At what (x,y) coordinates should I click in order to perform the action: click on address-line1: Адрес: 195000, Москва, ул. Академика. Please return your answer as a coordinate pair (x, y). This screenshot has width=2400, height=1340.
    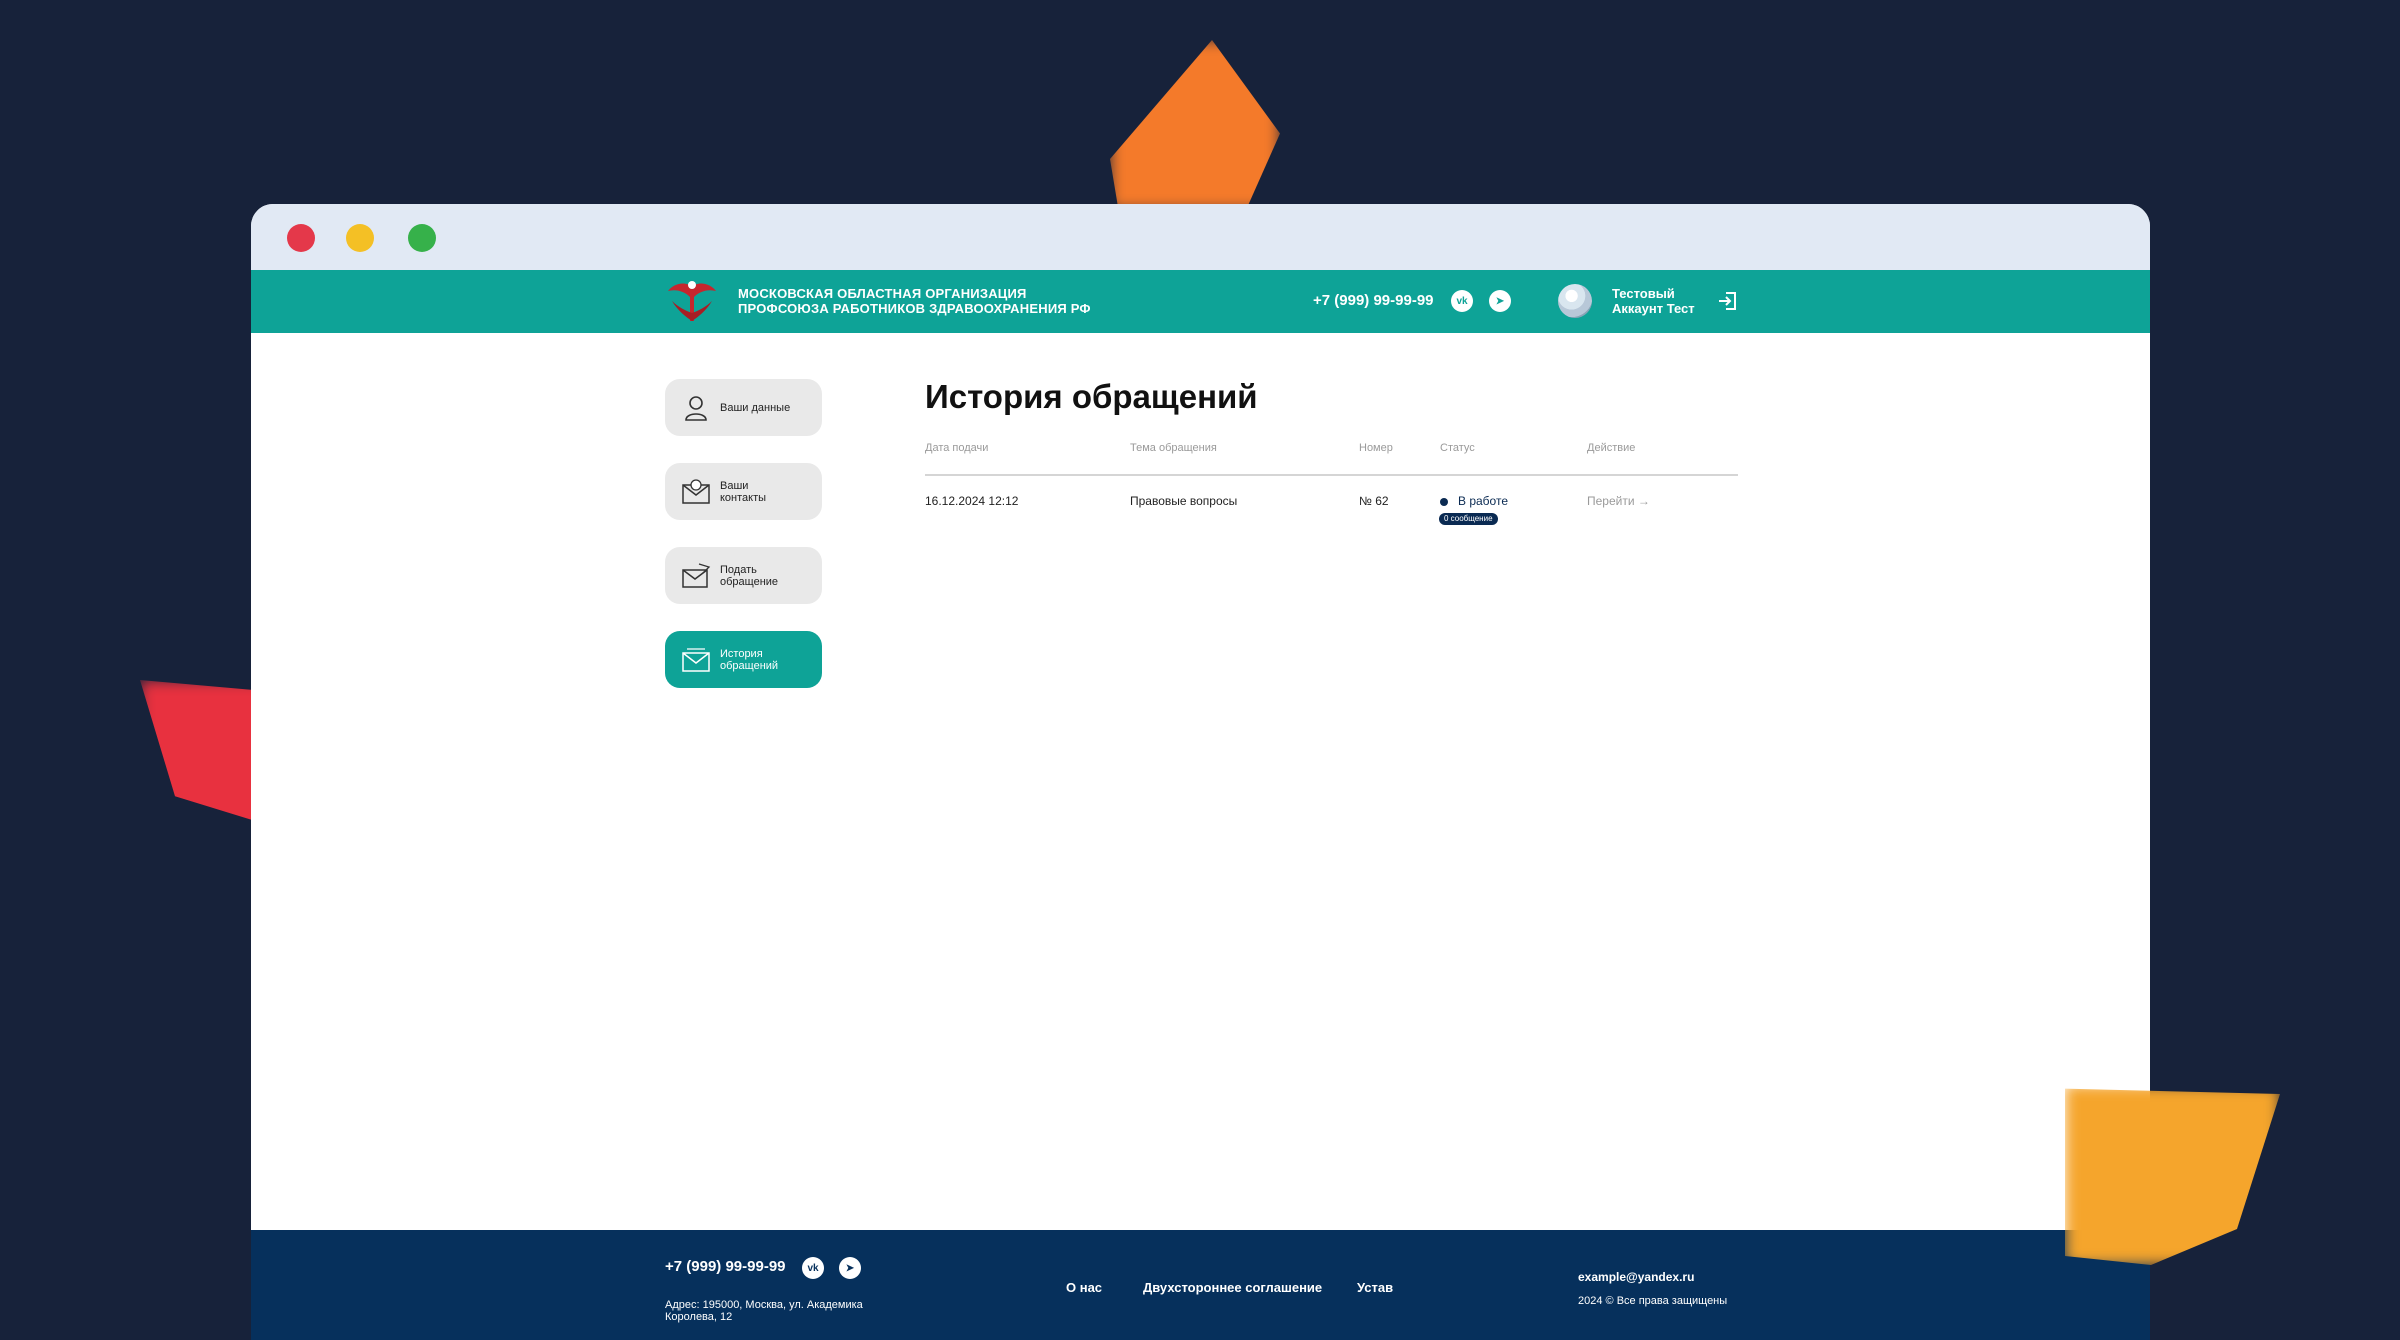
    Looking at the image, I should click on (764, 1305).